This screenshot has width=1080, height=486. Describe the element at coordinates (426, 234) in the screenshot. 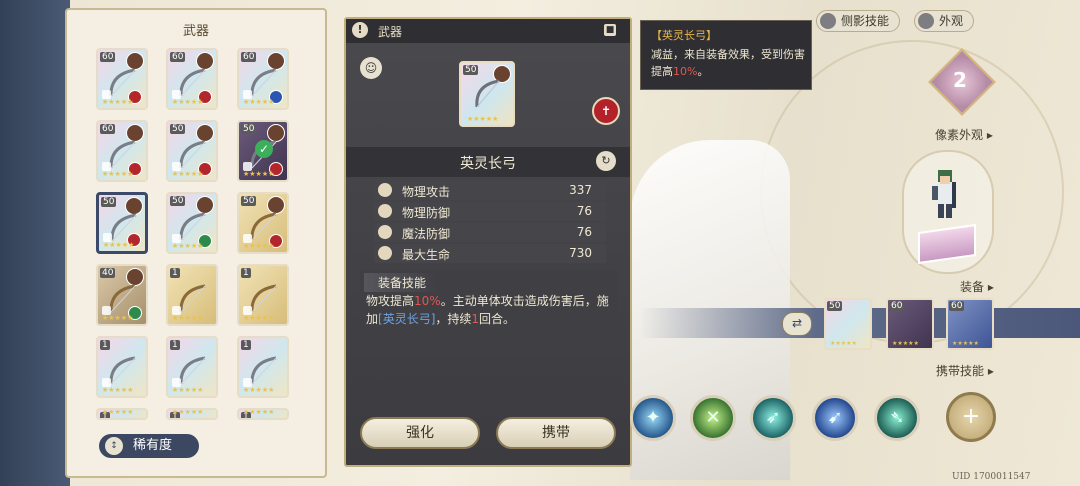

I see `stat-label: 魔法防御` at that location.